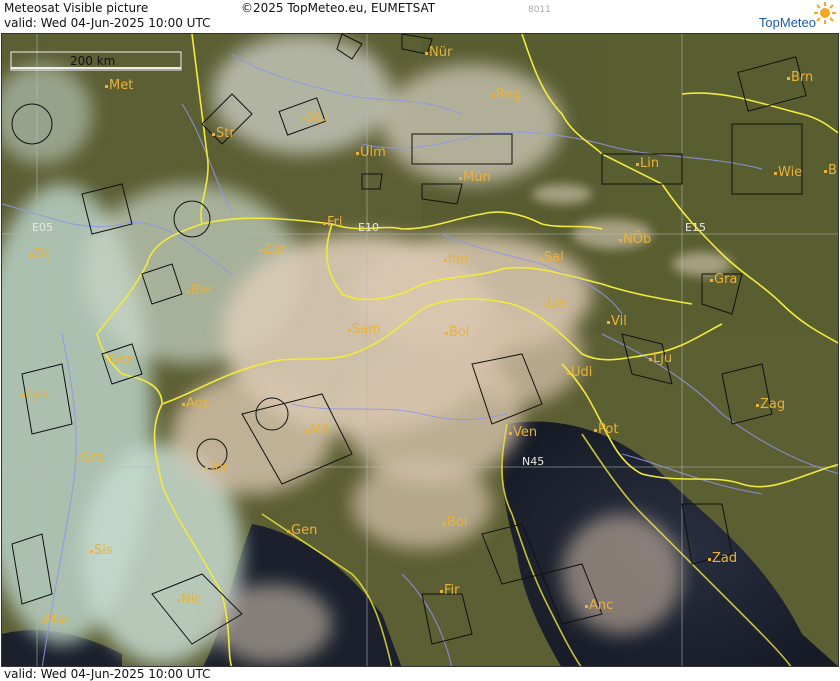 The height and width of the screenshot is (681, 840). I want to click on product-title: Meteosat Visible picture, so click(76, 8).